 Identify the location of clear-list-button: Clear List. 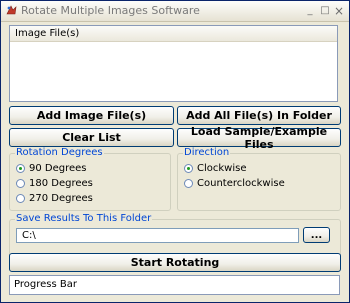
(91, 137).